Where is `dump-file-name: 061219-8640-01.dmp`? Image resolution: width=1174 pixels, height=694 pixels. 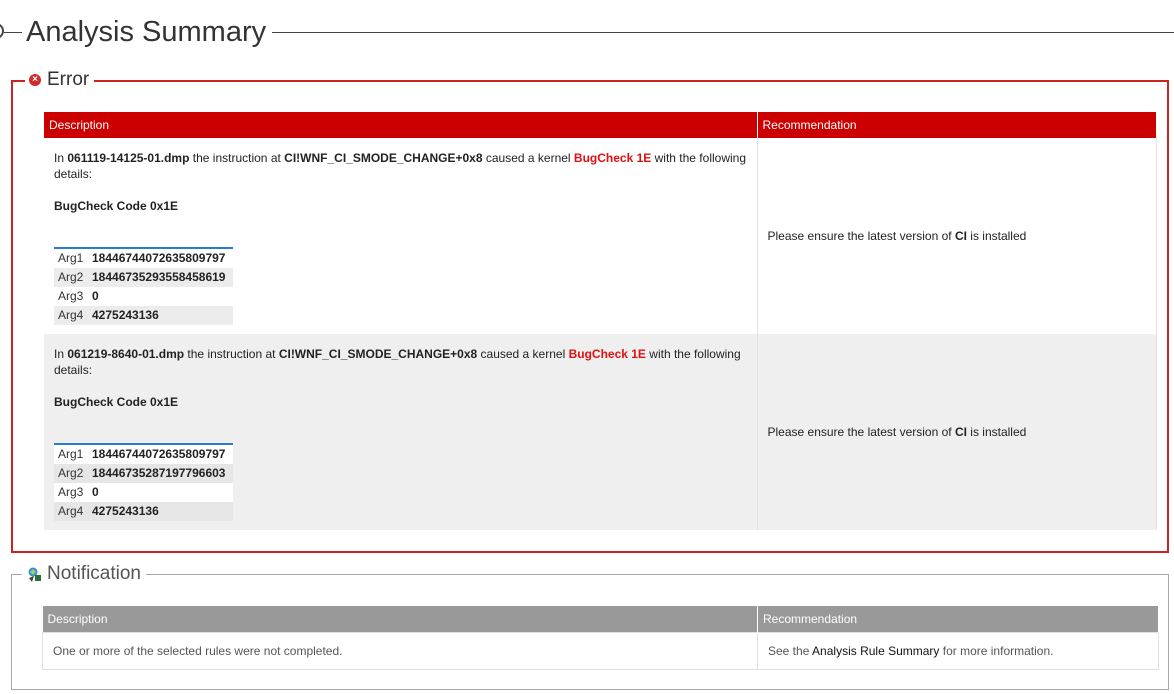 dump-file-name: 061219-8640-01.dmp is located at coordinates (126, 354).